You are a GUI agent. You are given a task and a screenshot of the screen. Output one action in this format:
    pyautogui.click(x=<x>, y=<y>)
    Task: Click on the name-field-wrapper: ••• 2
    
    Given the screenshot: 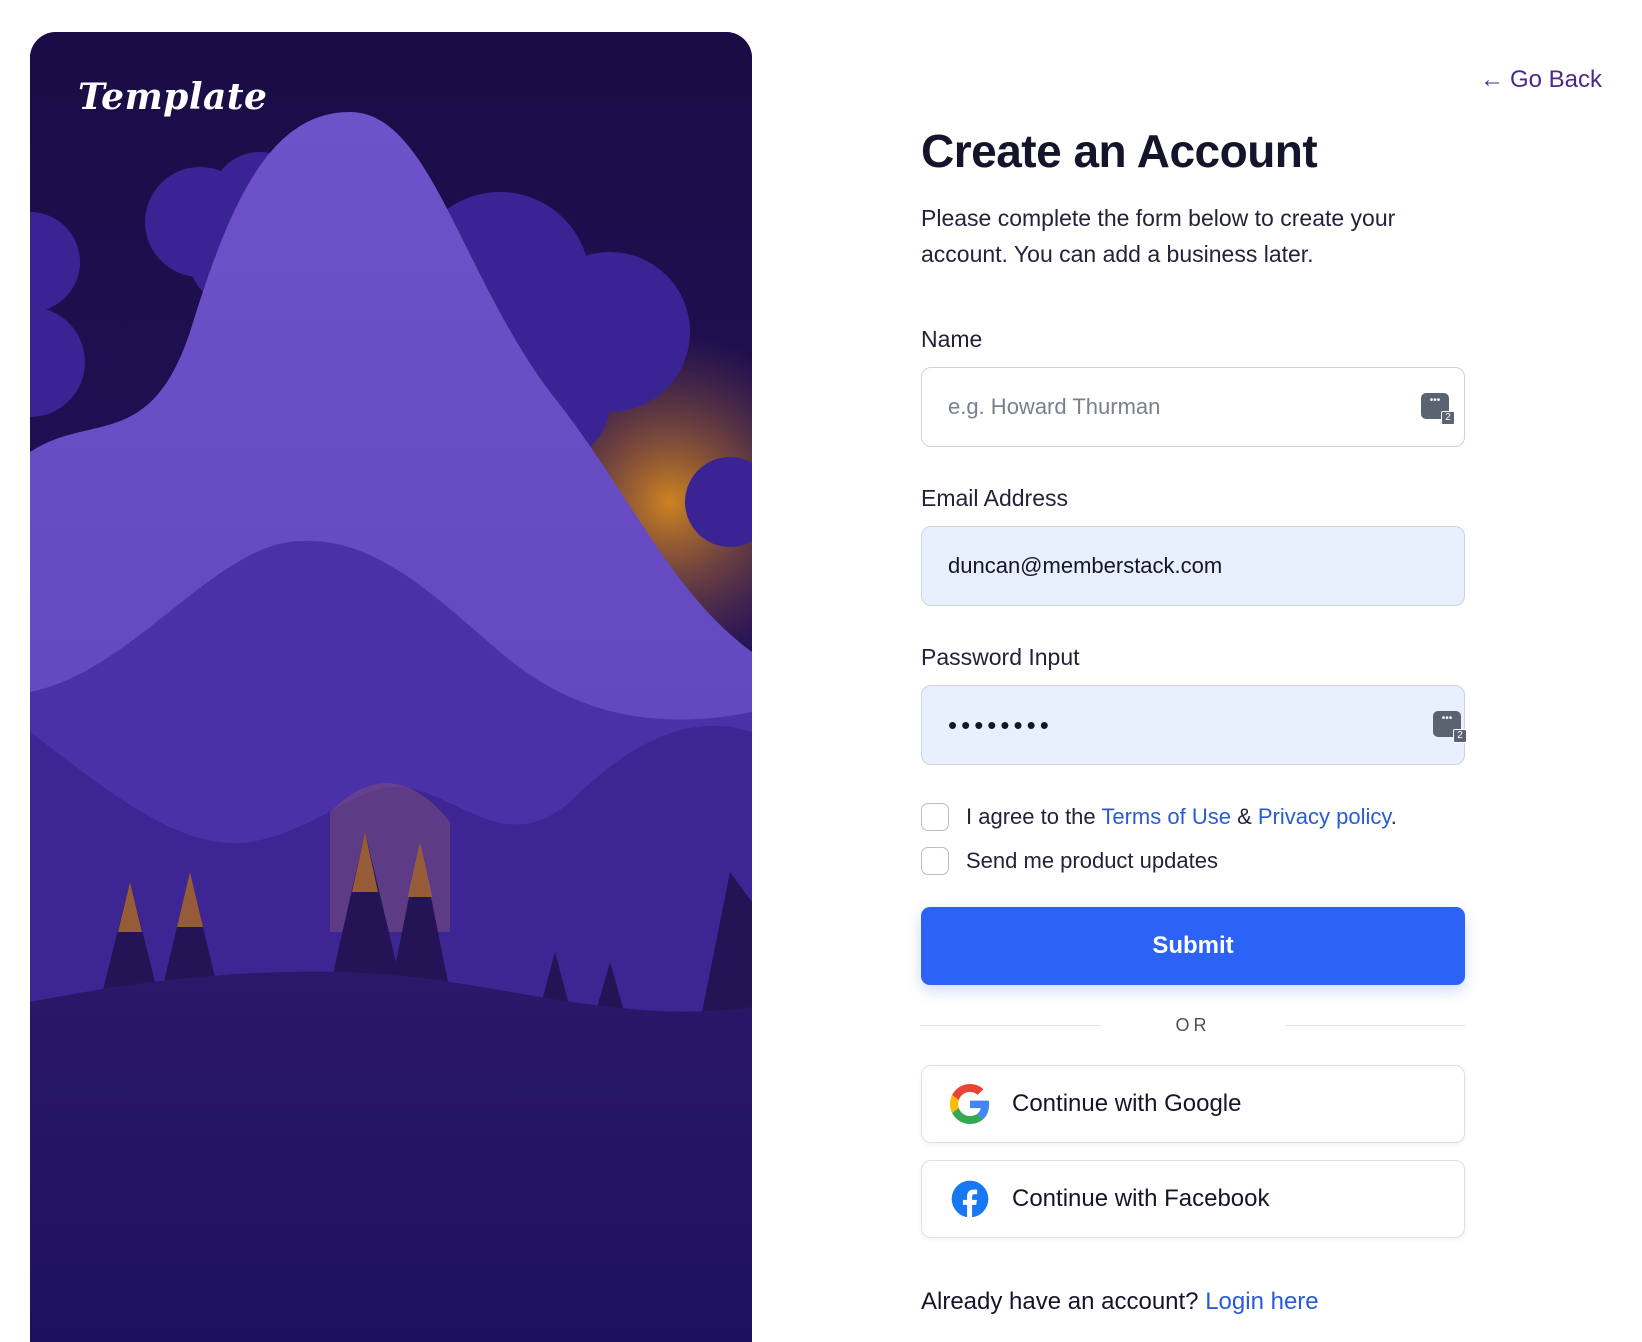 What is the action you would take?
    pyautogui.click(x=1193, y=407)
    